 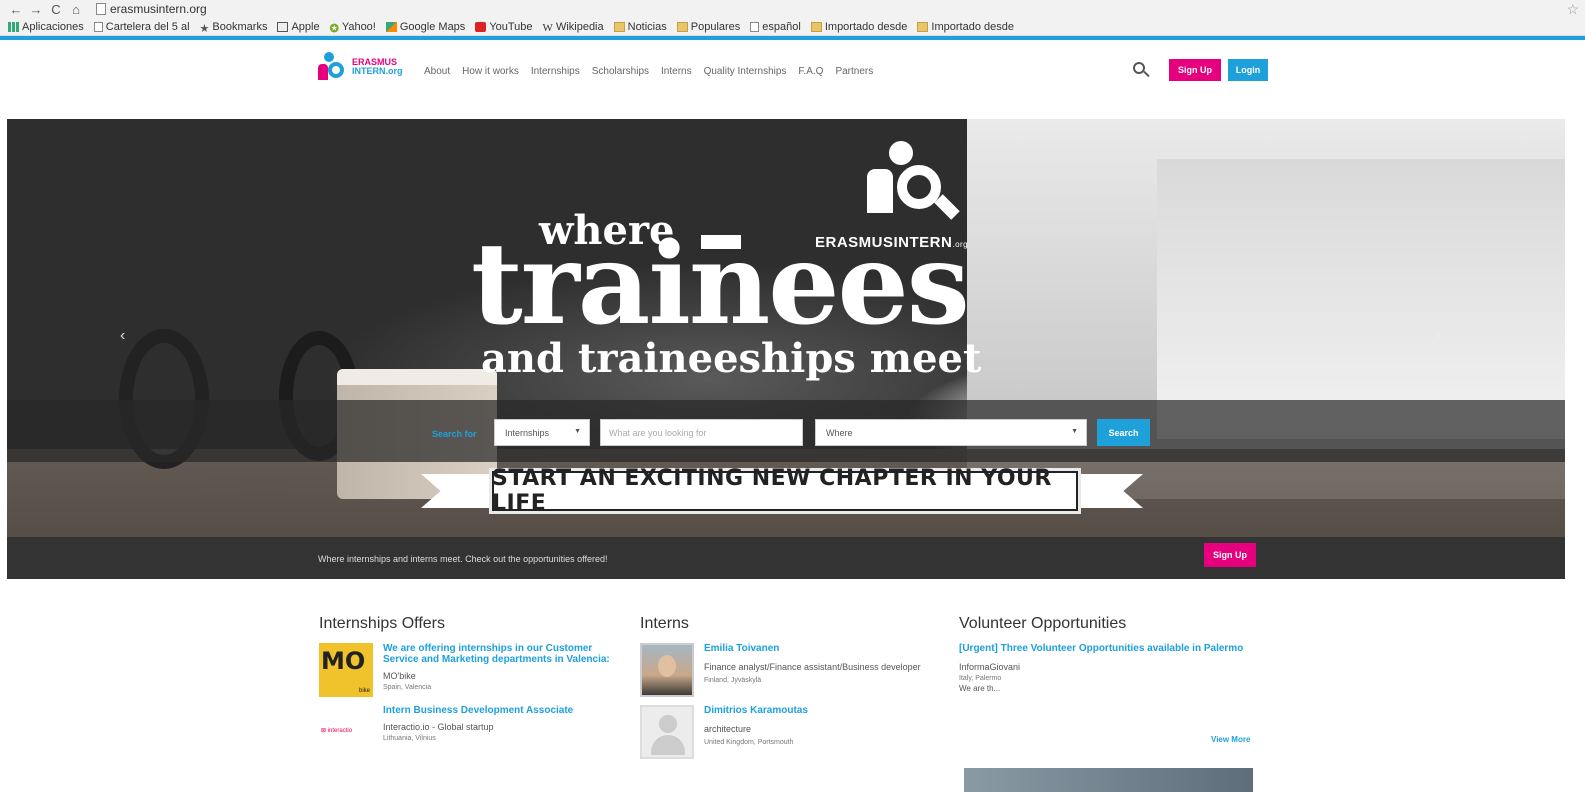 What do you see at coordinates (204, 28) in the screenshot?
I see `star-icon: ★` at bounding box center [204, 28].